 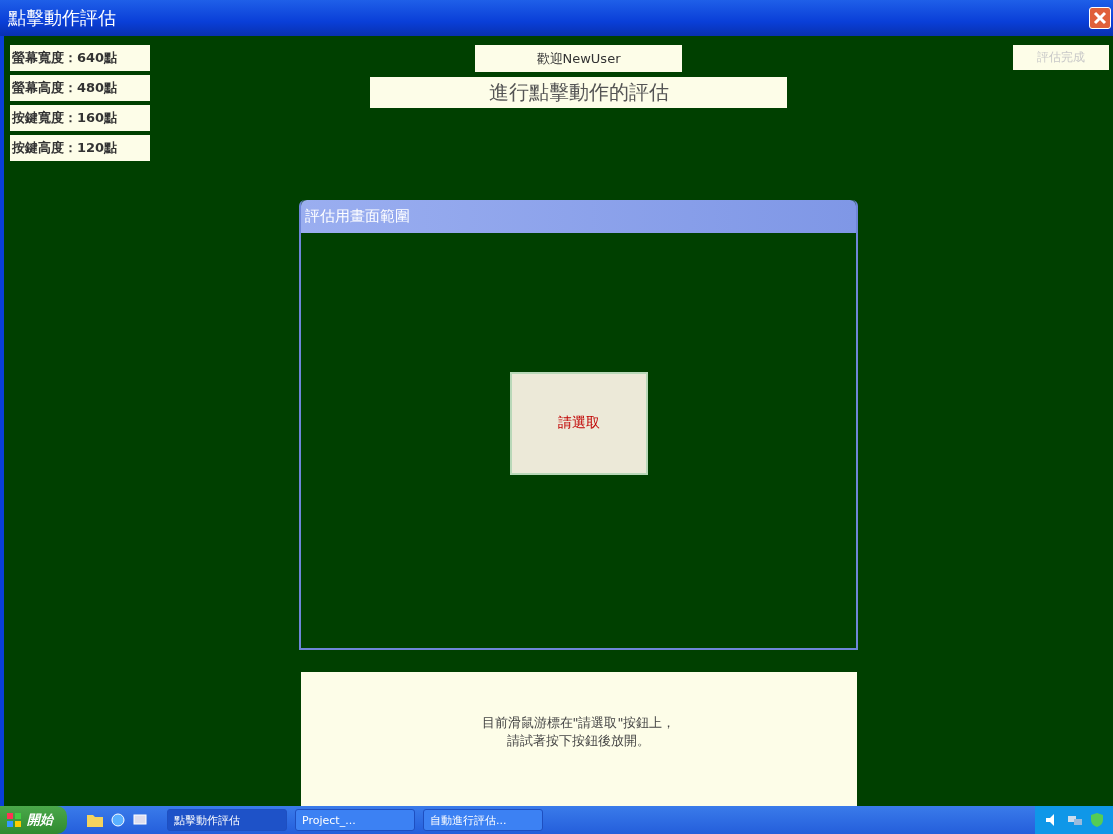 I want to click on taskbar-button: 點擊動作評估, so click(x=227, y=820).